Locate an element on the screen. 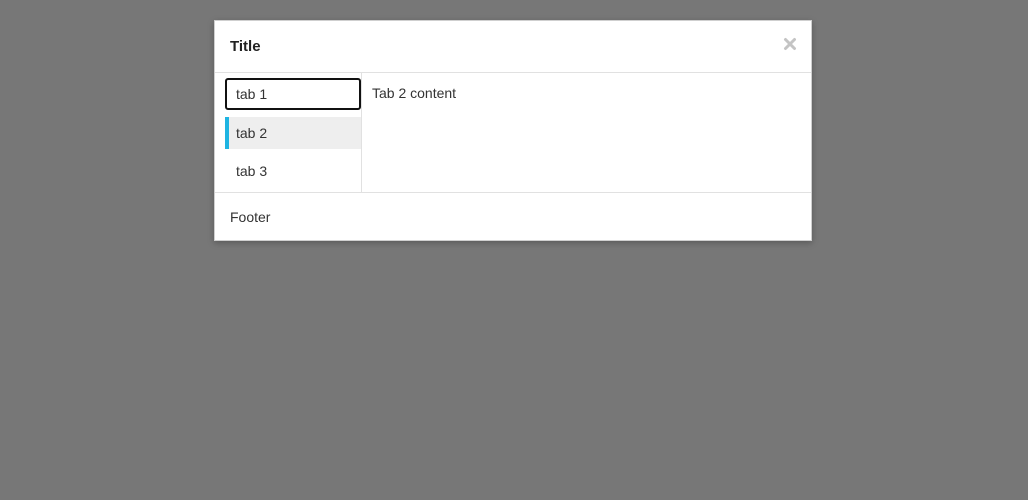 This screenshot has height=500, width=1028. tab-panel-content: Tab 2 content is located at coordinates (414, 93).